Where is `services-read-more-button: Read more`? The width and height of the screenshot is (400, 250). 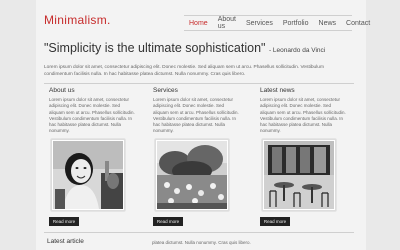
services-read-more-button: Read more is located at coordinates (168, 221).